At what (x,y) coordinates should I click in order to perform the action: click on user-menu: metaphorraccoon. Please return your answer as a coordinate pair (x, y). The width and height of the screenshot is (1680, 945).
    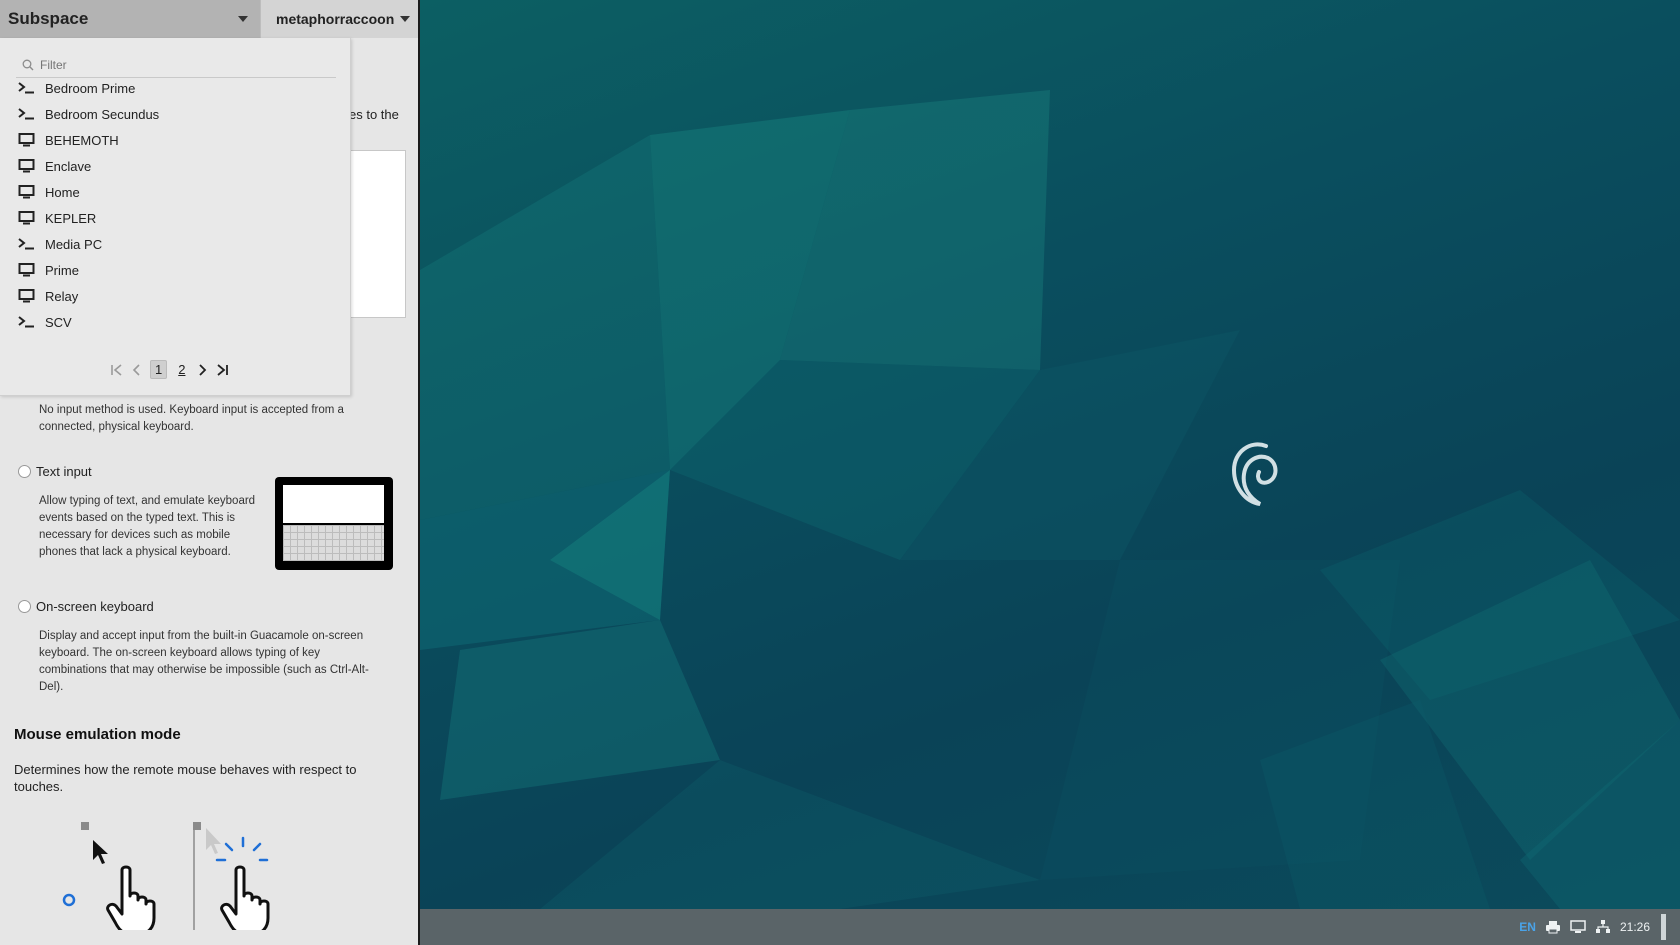
    Looking at the image, I should click on (339, 19).